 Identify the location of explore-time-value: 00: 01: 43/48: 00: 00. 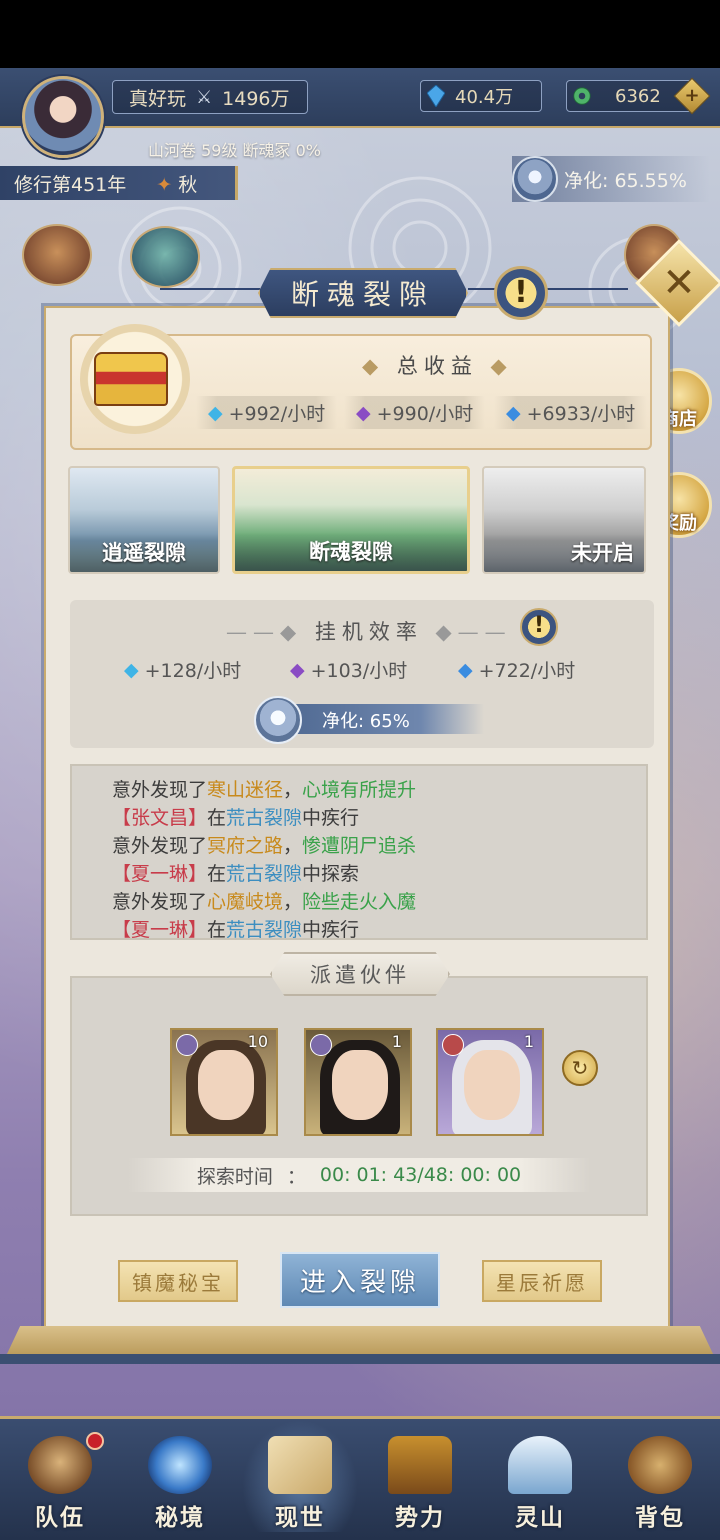
(420, 1175).